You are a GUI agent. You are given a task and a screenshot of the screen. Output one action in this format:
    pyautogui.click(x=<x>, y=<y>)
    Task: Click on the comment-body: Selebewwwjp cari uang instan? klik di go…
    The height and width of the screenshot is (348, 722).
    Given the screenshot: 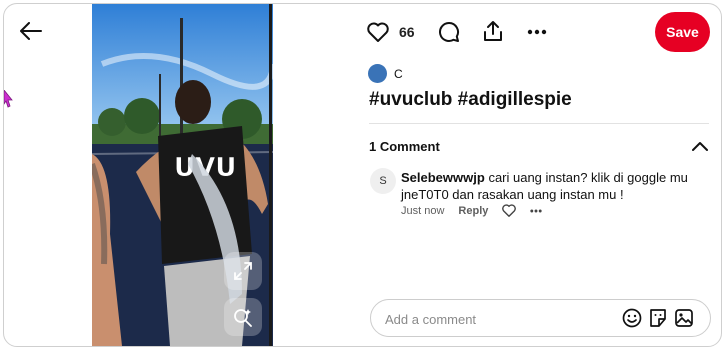 What is the action you would take?
    pyautogui.click(x=546, y=186)
    